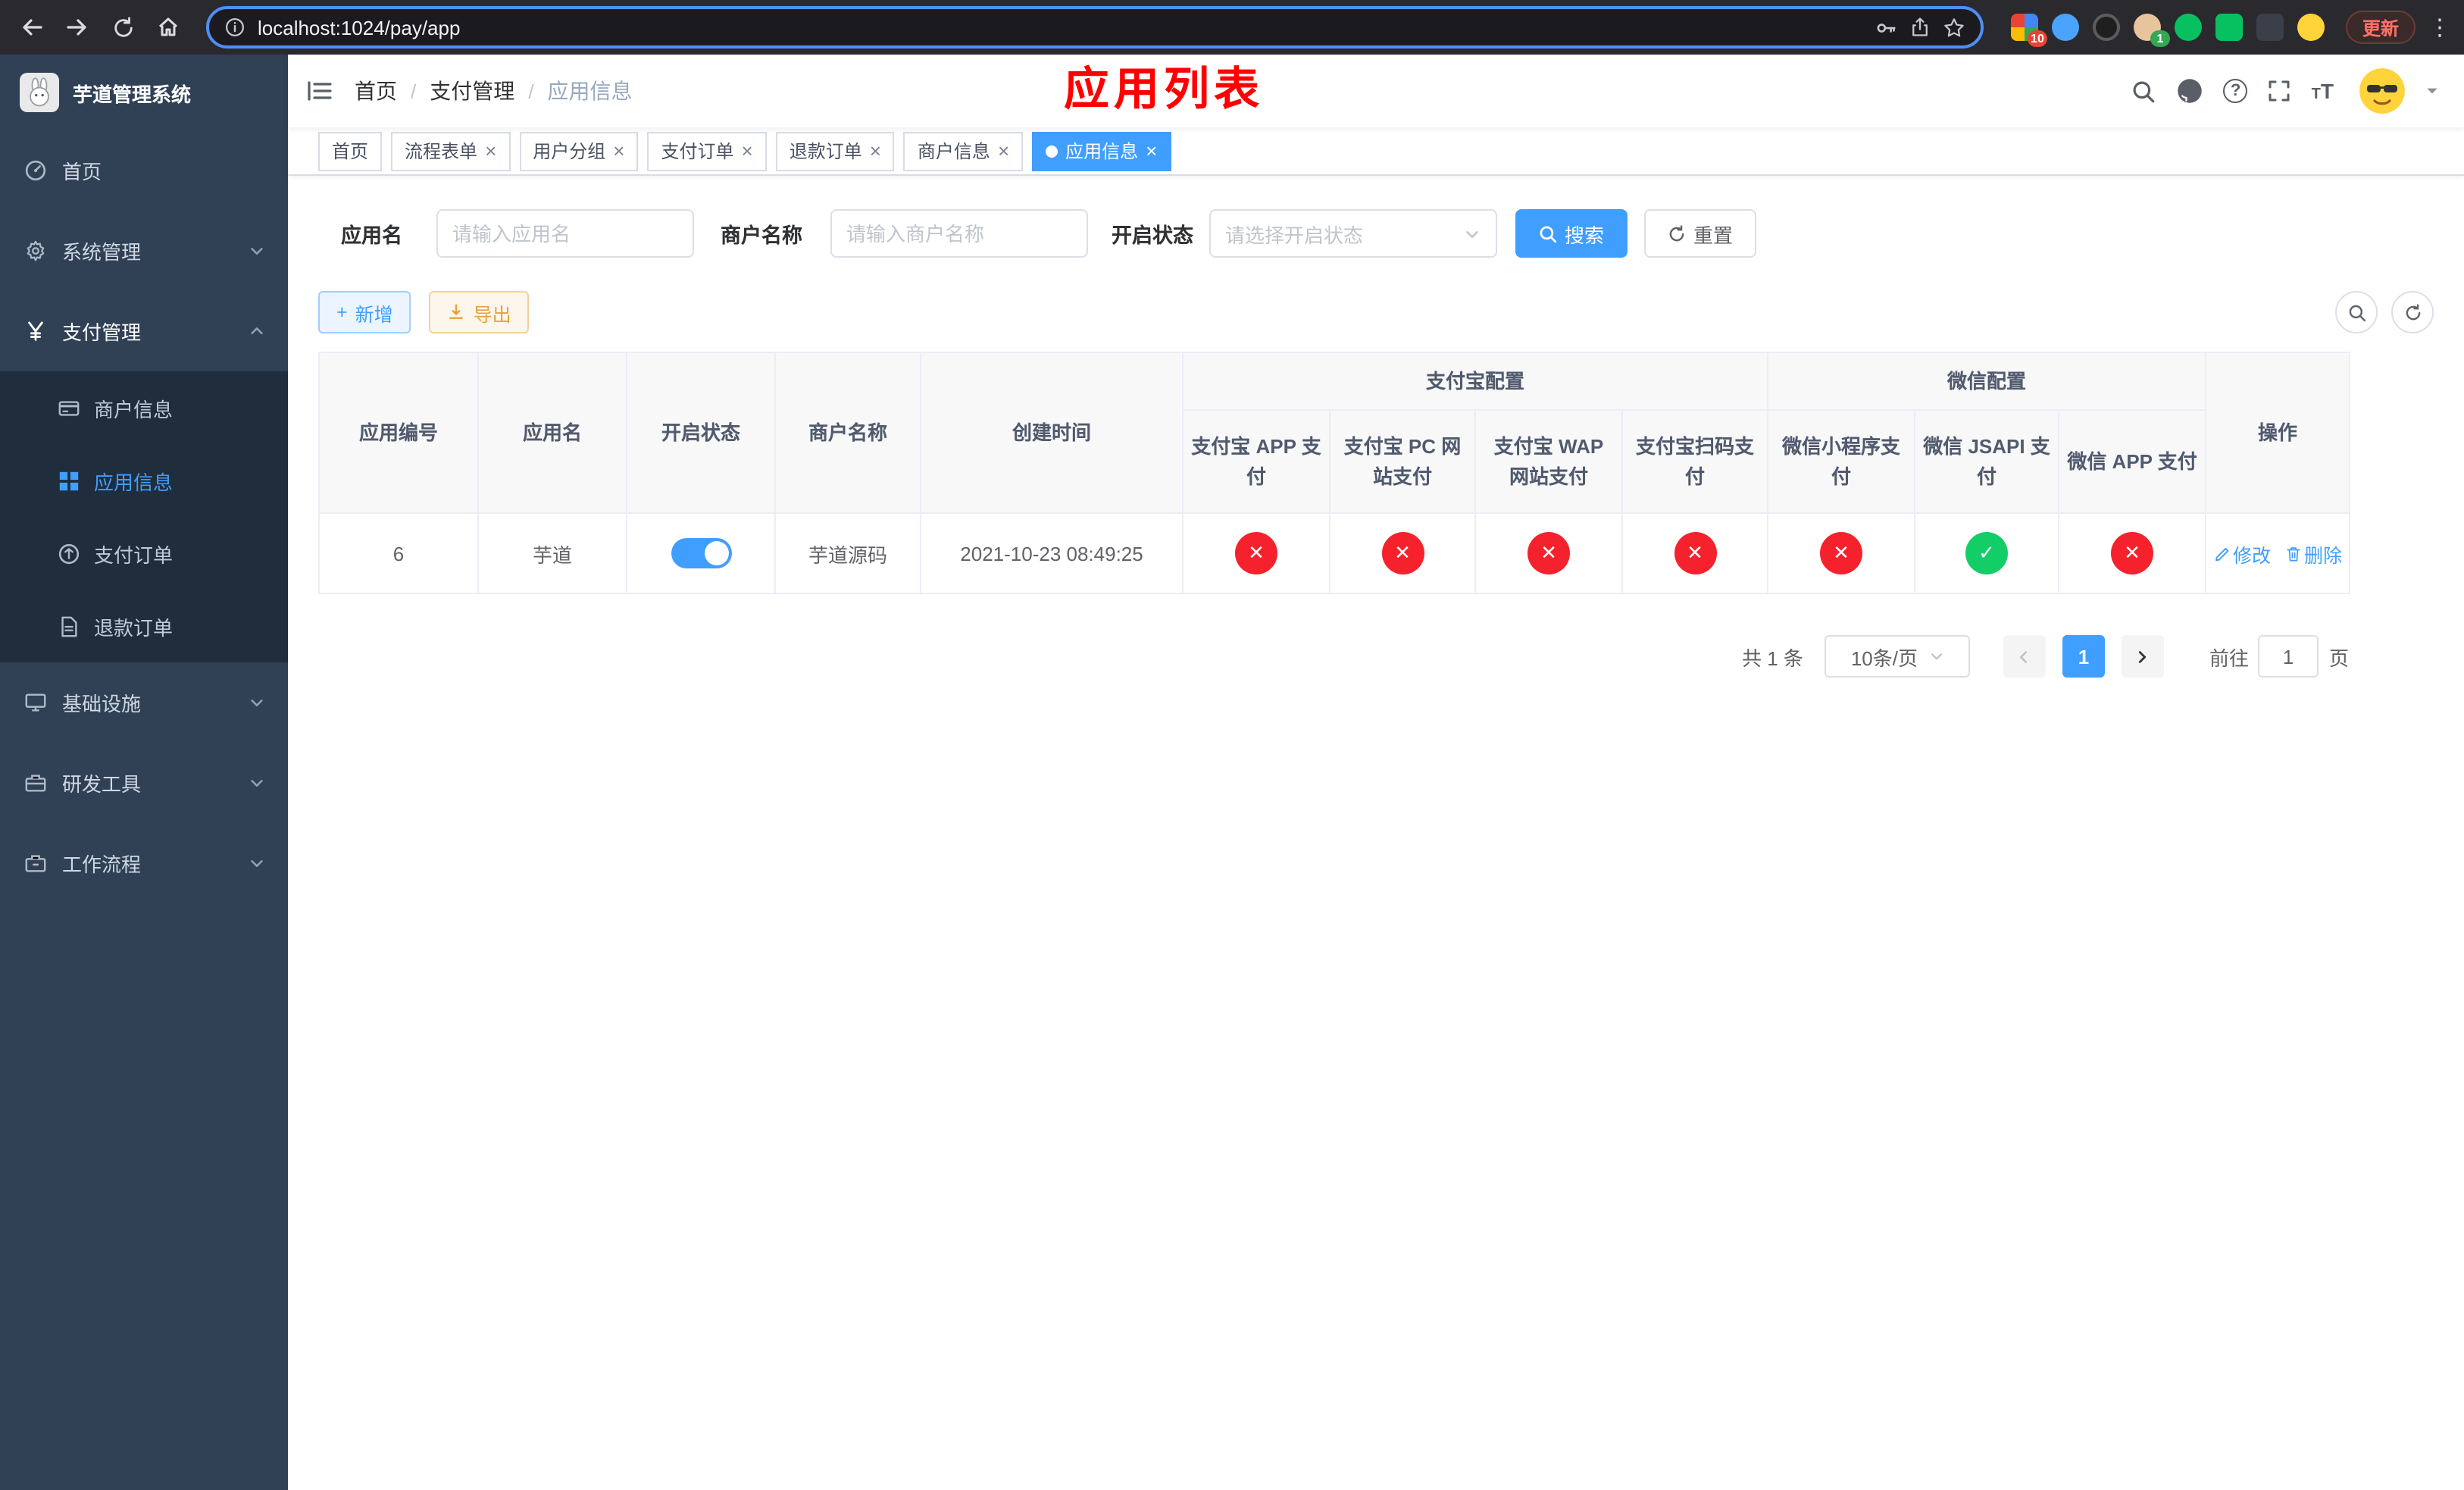  What do you see at coordinates (1060, 28) in the screenshot?
I see `url-text: localhost:1024/pay/app` at bounding box center [1060, 28].